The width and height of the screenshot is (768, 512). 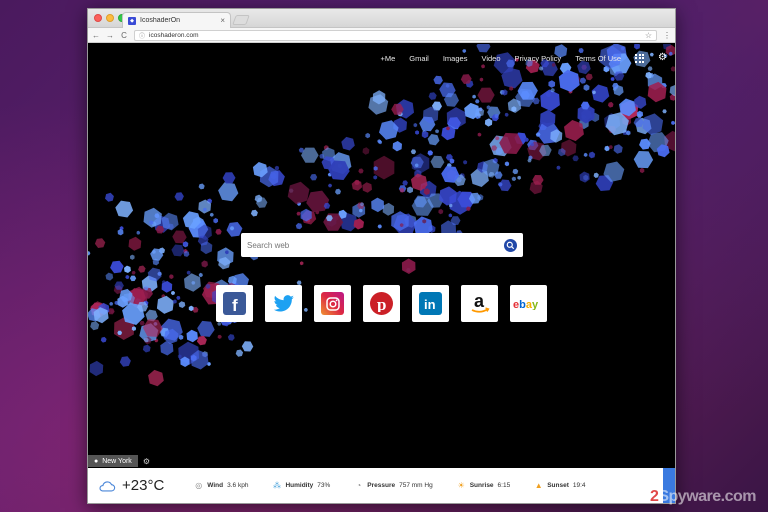 I want to click on location-city: New York, so click(x=117, y=461).